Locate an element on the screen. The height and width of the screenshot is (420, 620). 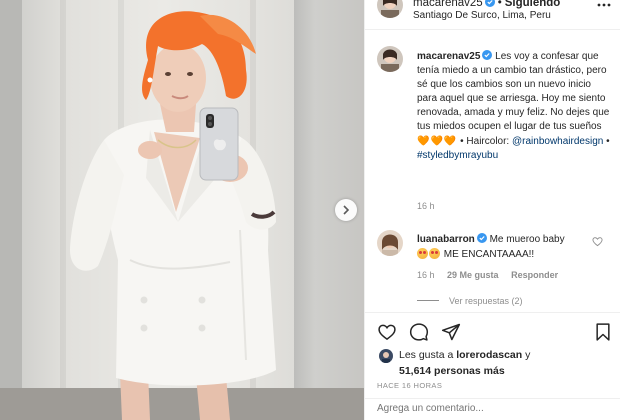
caption-author-avatar is located at coordinates (390, 59).